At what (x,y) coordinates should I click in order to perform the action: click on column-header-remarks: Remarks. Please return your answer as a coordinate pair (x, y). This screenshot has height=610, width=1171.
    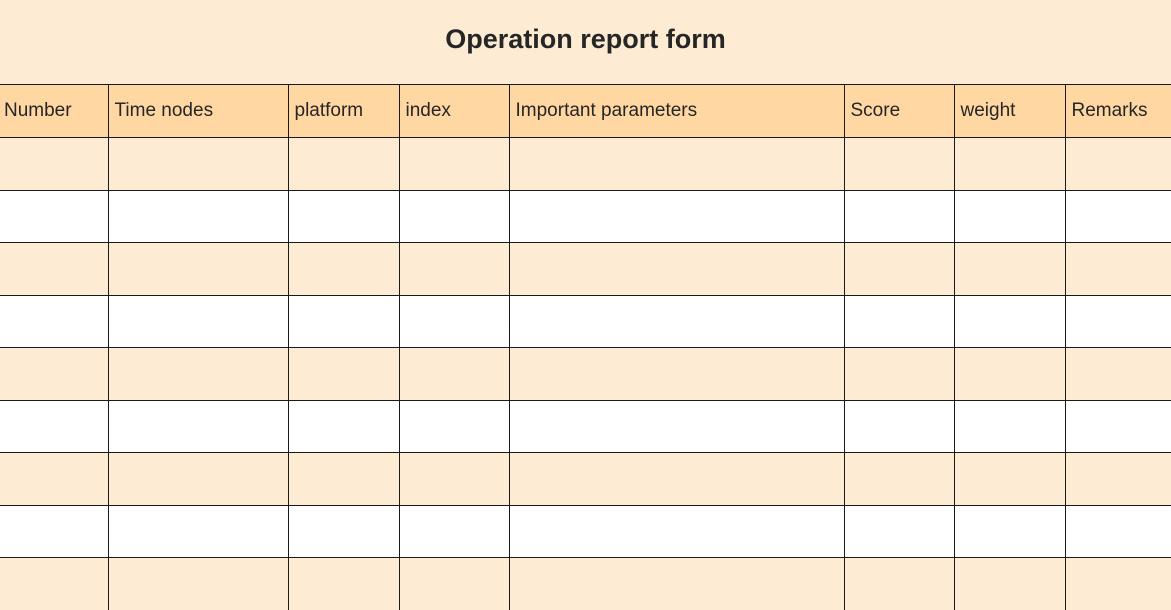
    Looking at the image, I should click on (1117, 111).